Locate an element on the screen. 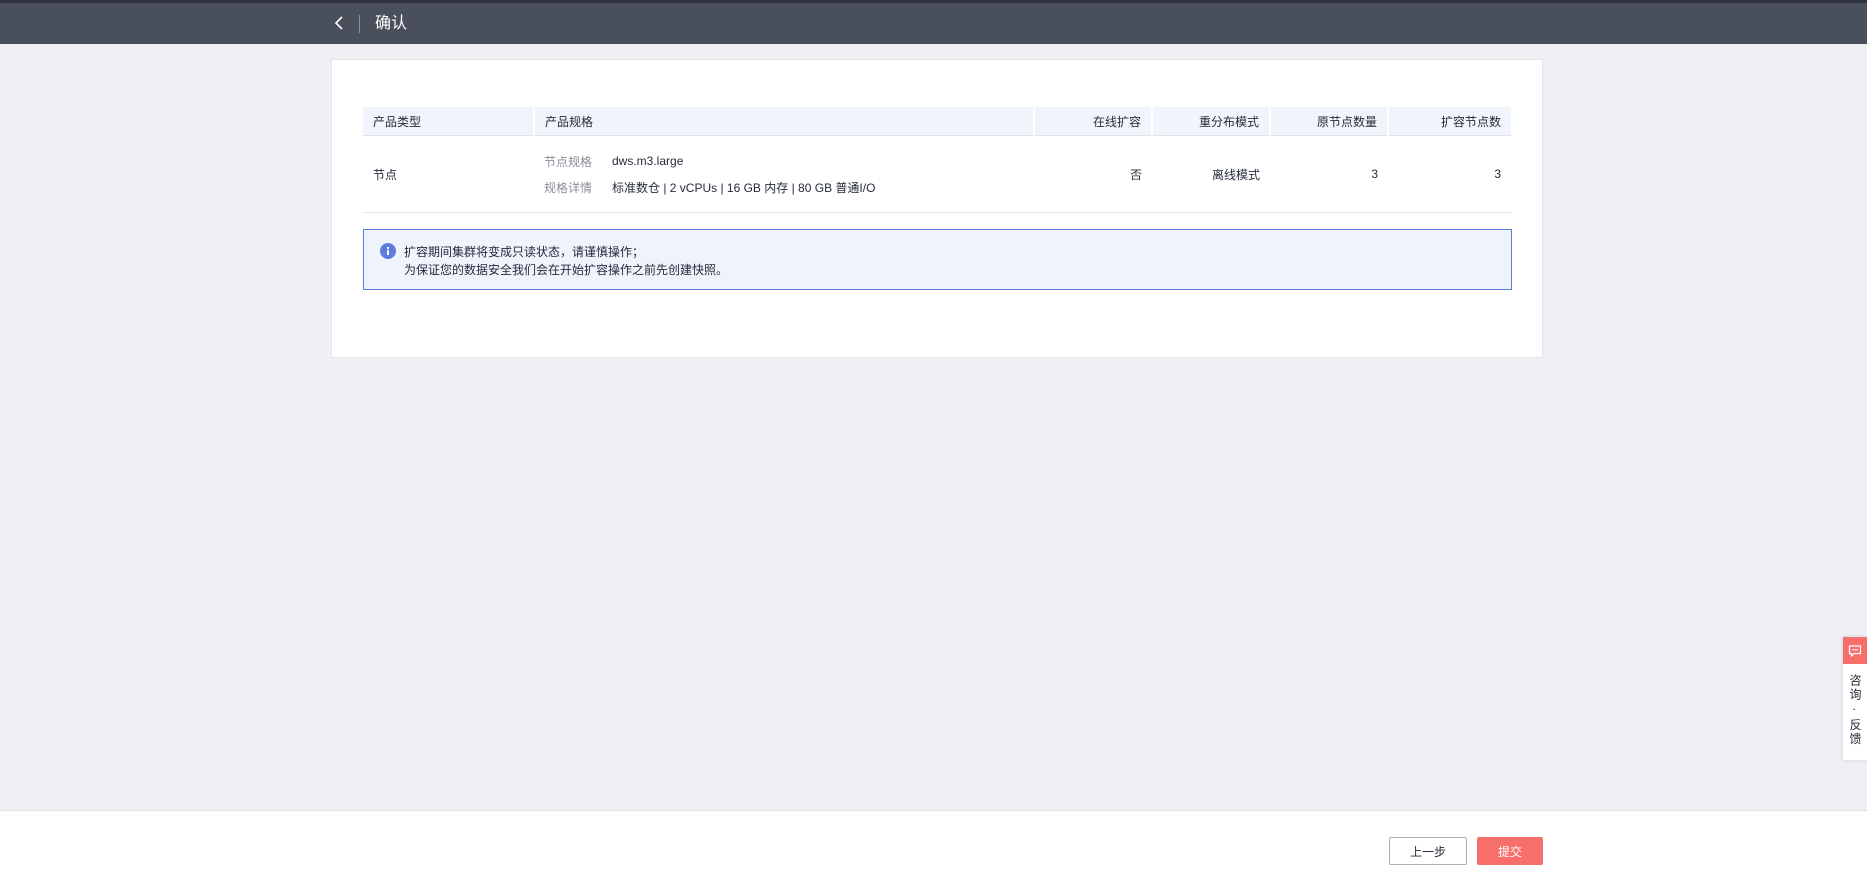  table-header-row: 产品类型 产品规格 在线扩容 重分布模式 原节点数量 扩容节点数 is located at coordinates (937, 121).